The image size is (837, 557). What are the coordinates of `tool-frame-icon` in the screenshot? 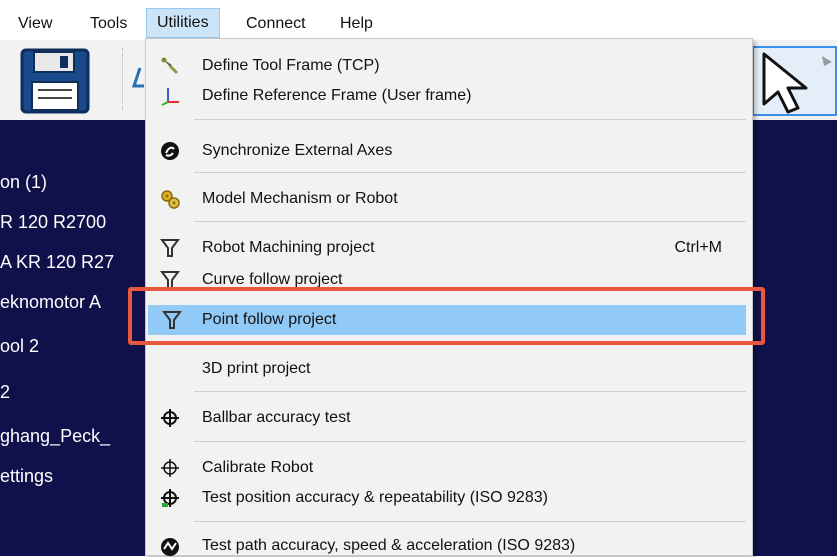 It's located at (170, 66).